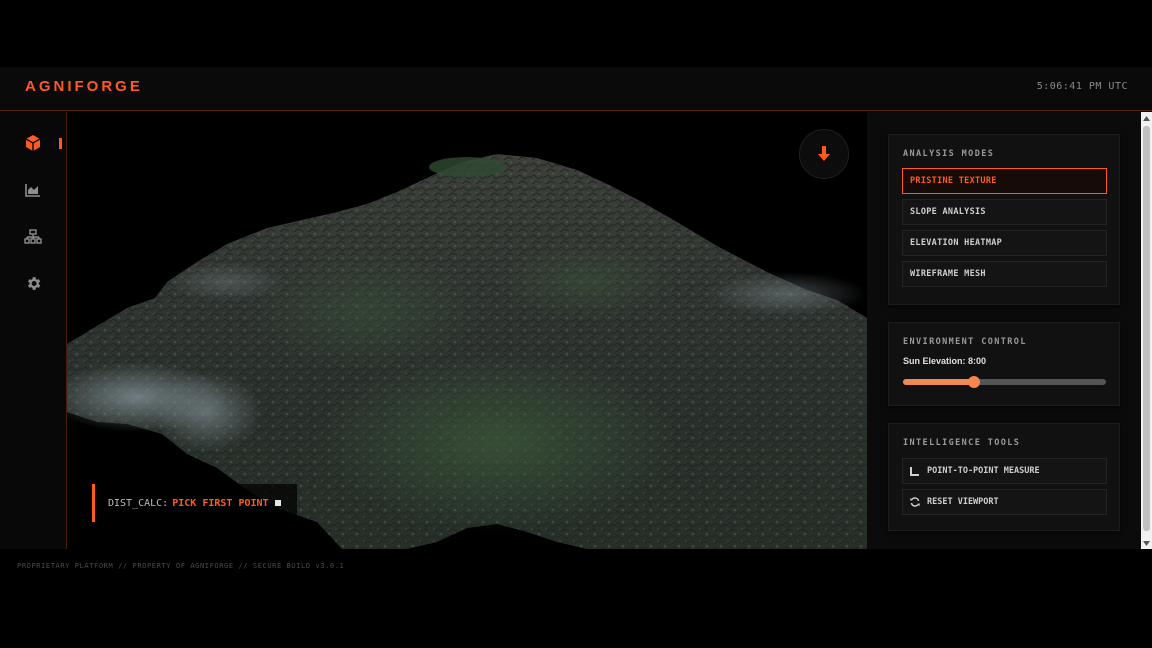 This screenshot has height=648, width=1152. What do you see at coordinates (939, 382) in the screenshot?
I see `slider-fill` at bounding box center [939, 382].